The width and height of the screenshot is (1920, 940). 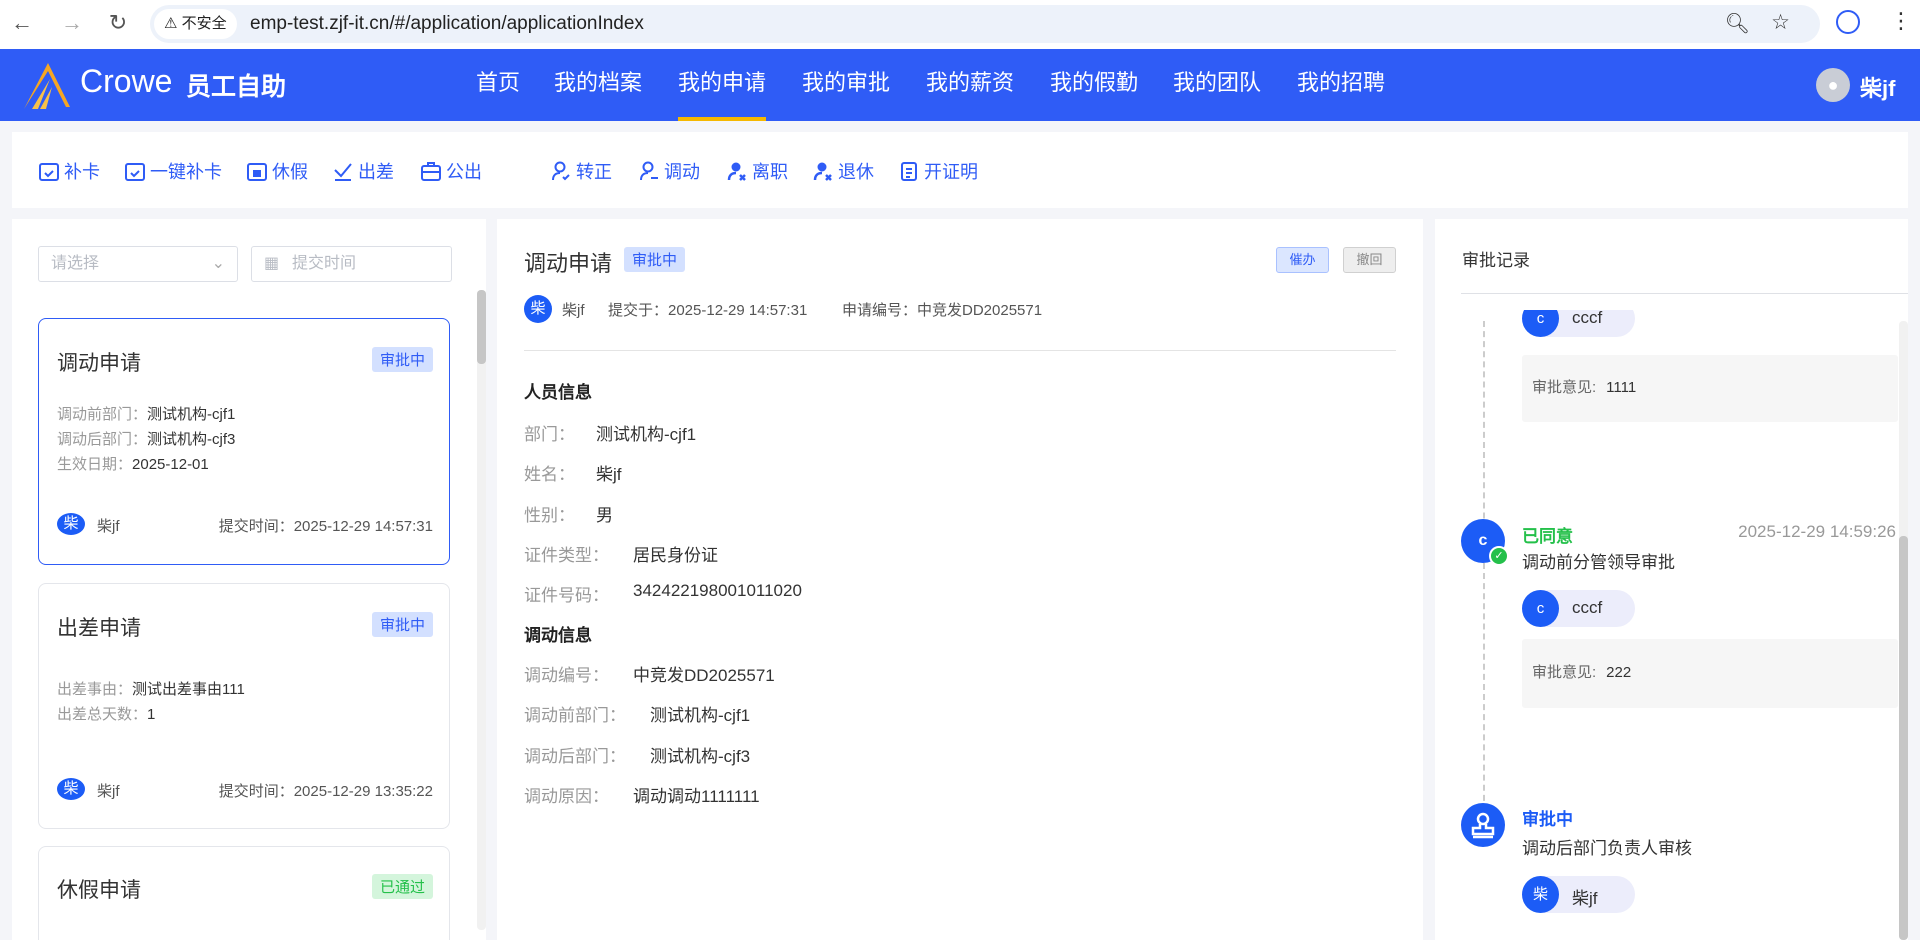 I want to click on records-title: 审批记录, so click(x=1496, y=260).